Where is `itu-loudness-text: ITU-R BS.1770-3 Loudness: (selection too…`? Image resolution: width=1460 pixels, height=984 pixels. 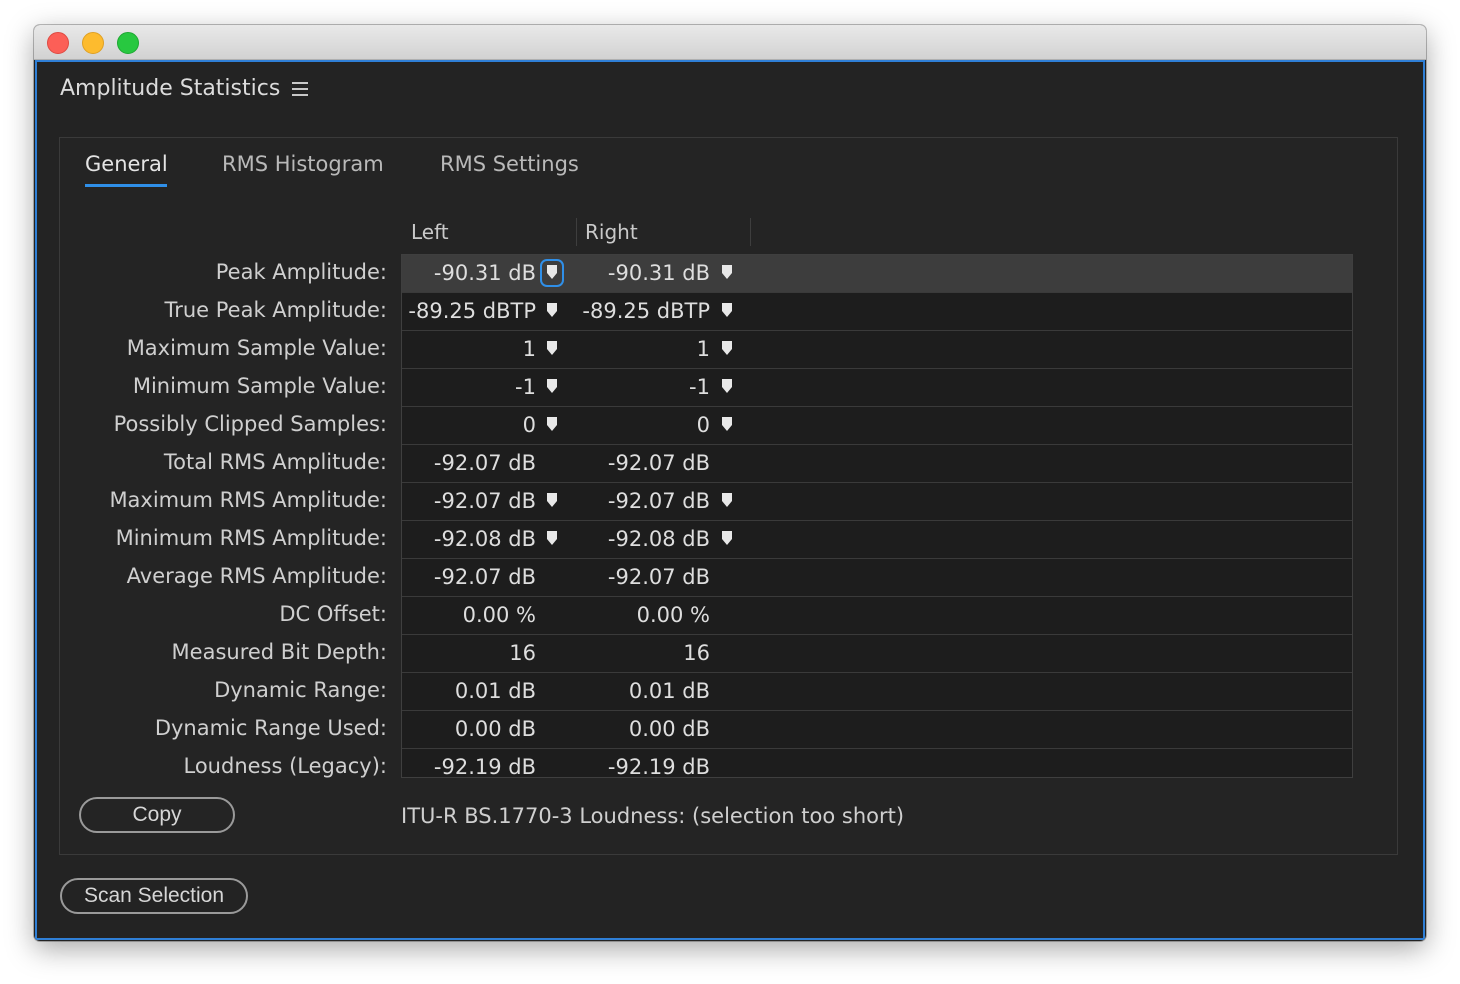
itu-loudness-text: ITU-R BS.1770-3 Loudness: (selection too… is located at coordinates (653, 816).